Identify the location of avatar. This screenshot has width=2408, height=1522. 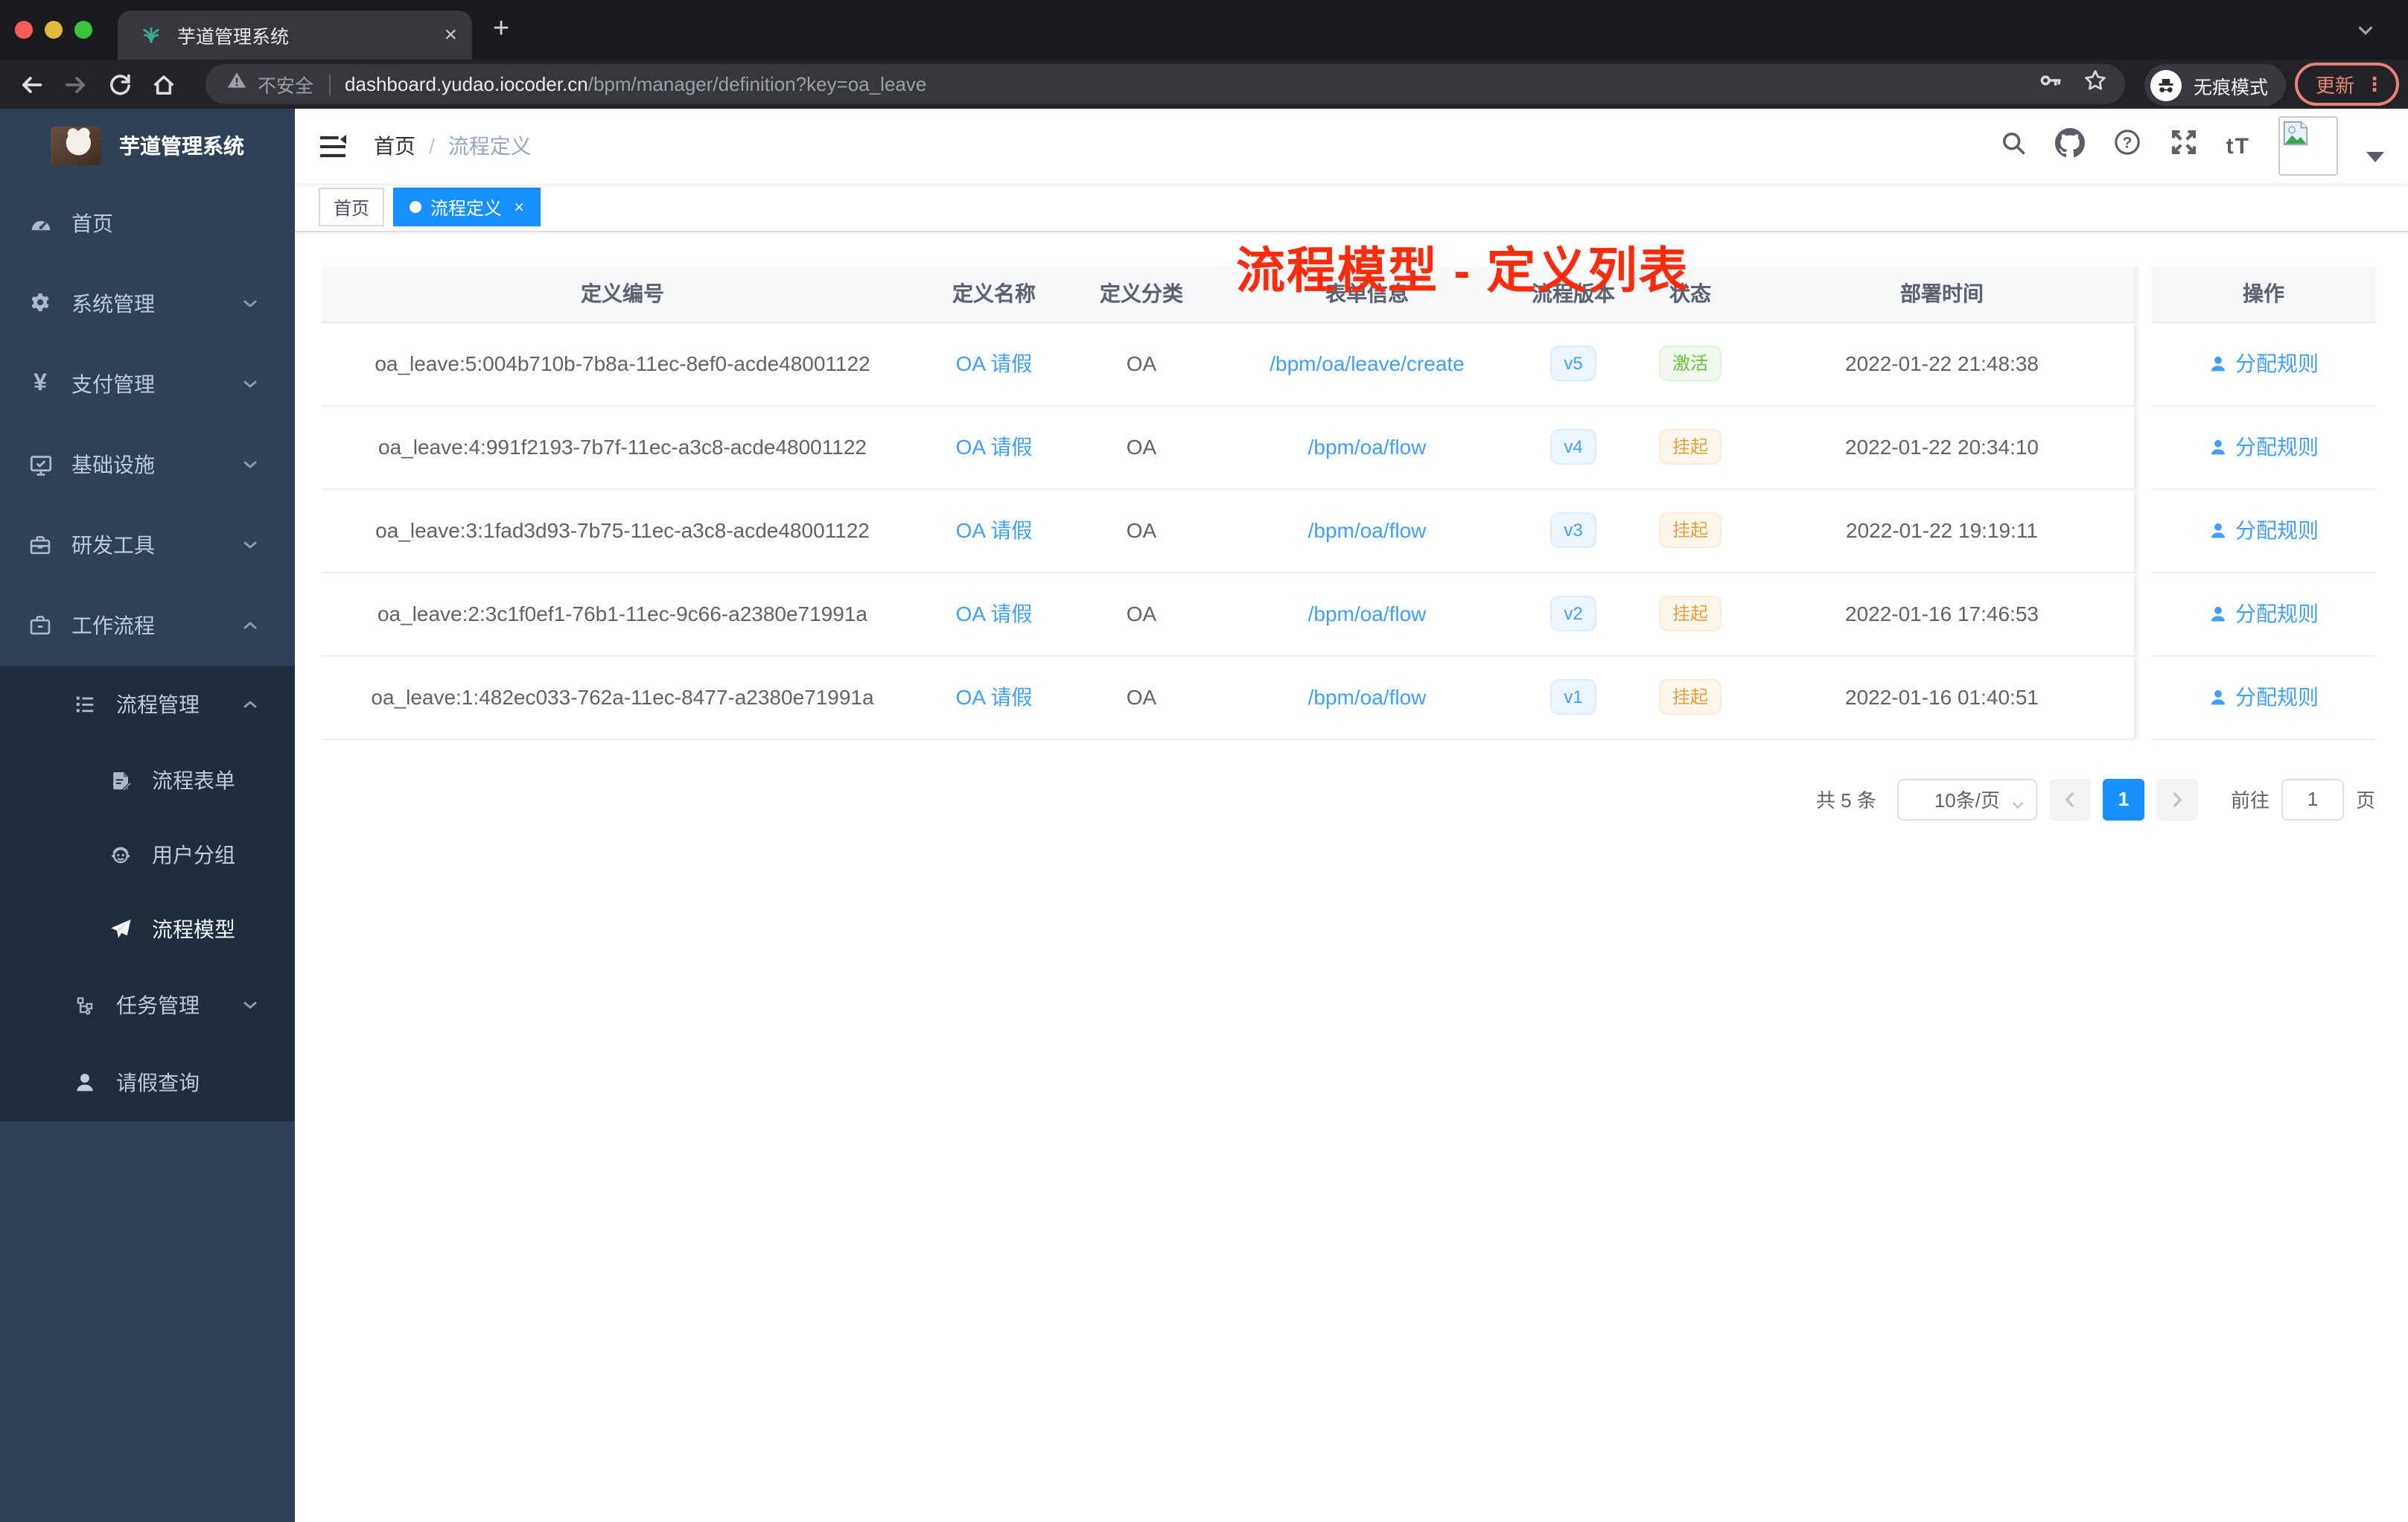
(2308, 146).